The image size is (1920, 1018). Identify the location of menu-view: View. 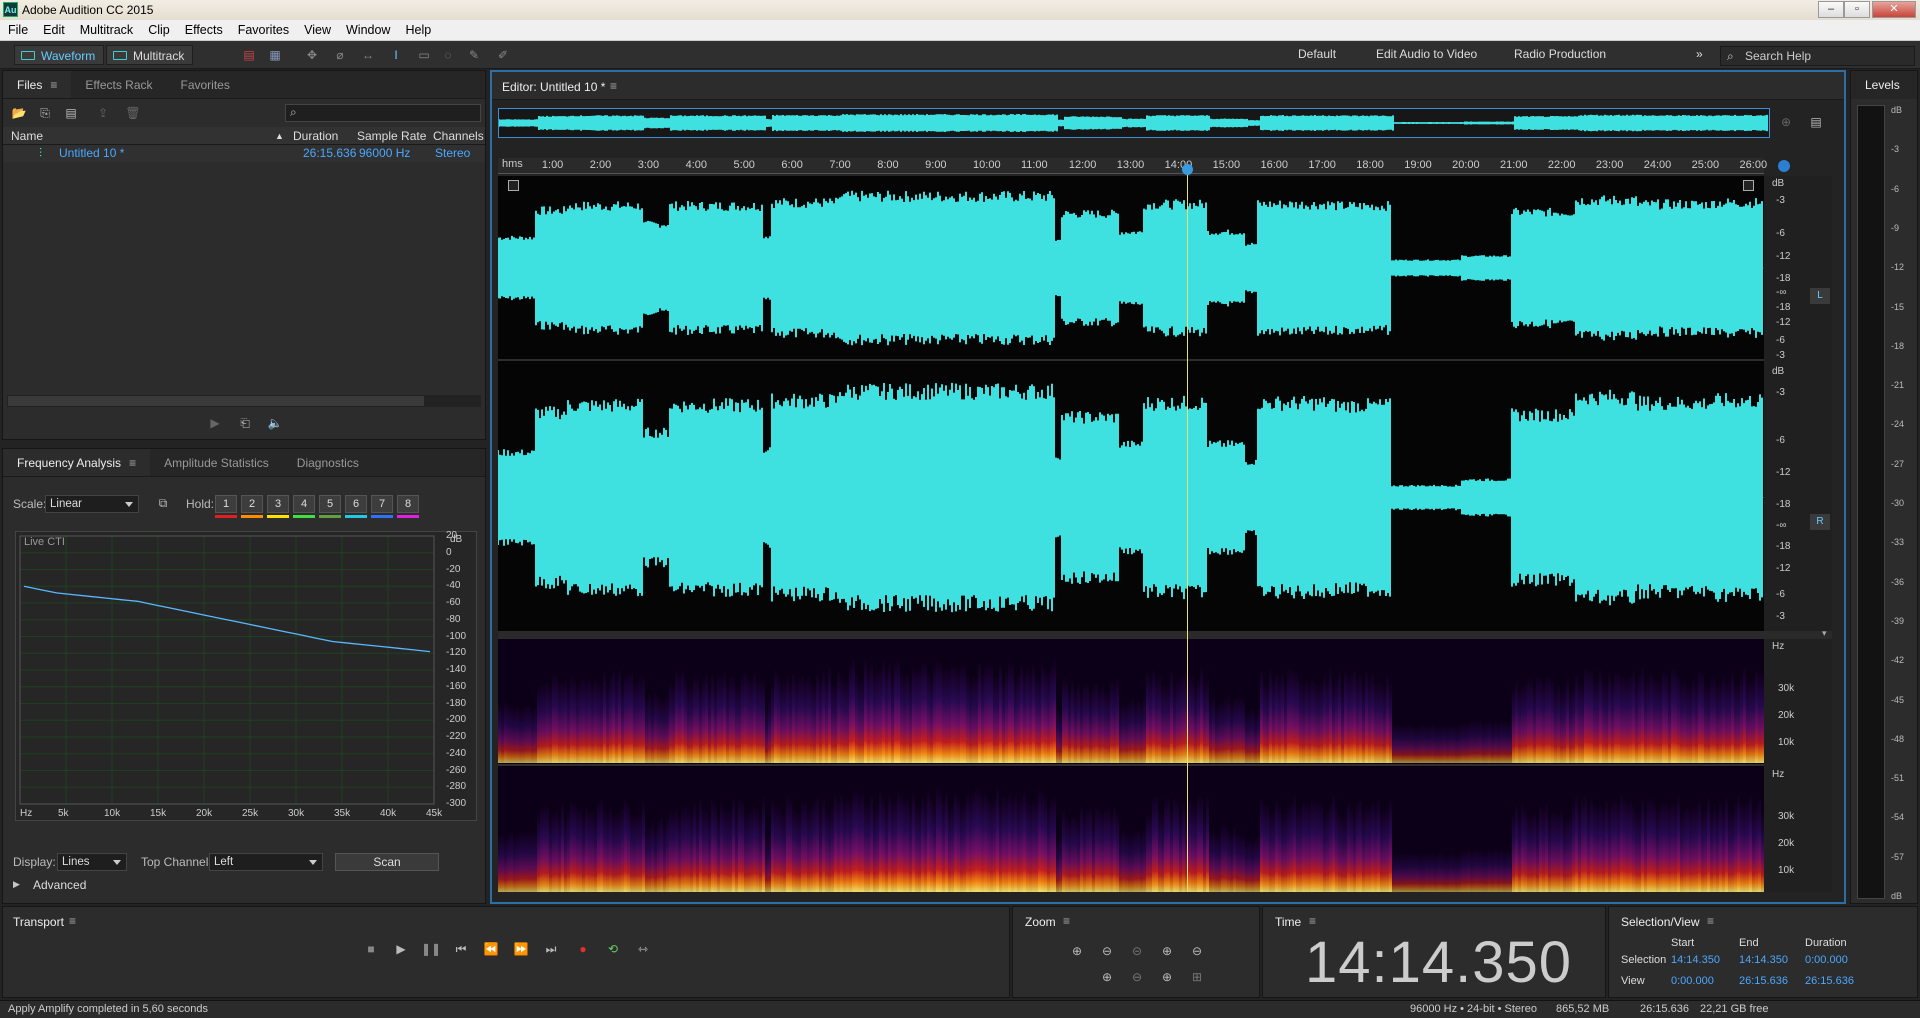
(317, 30).